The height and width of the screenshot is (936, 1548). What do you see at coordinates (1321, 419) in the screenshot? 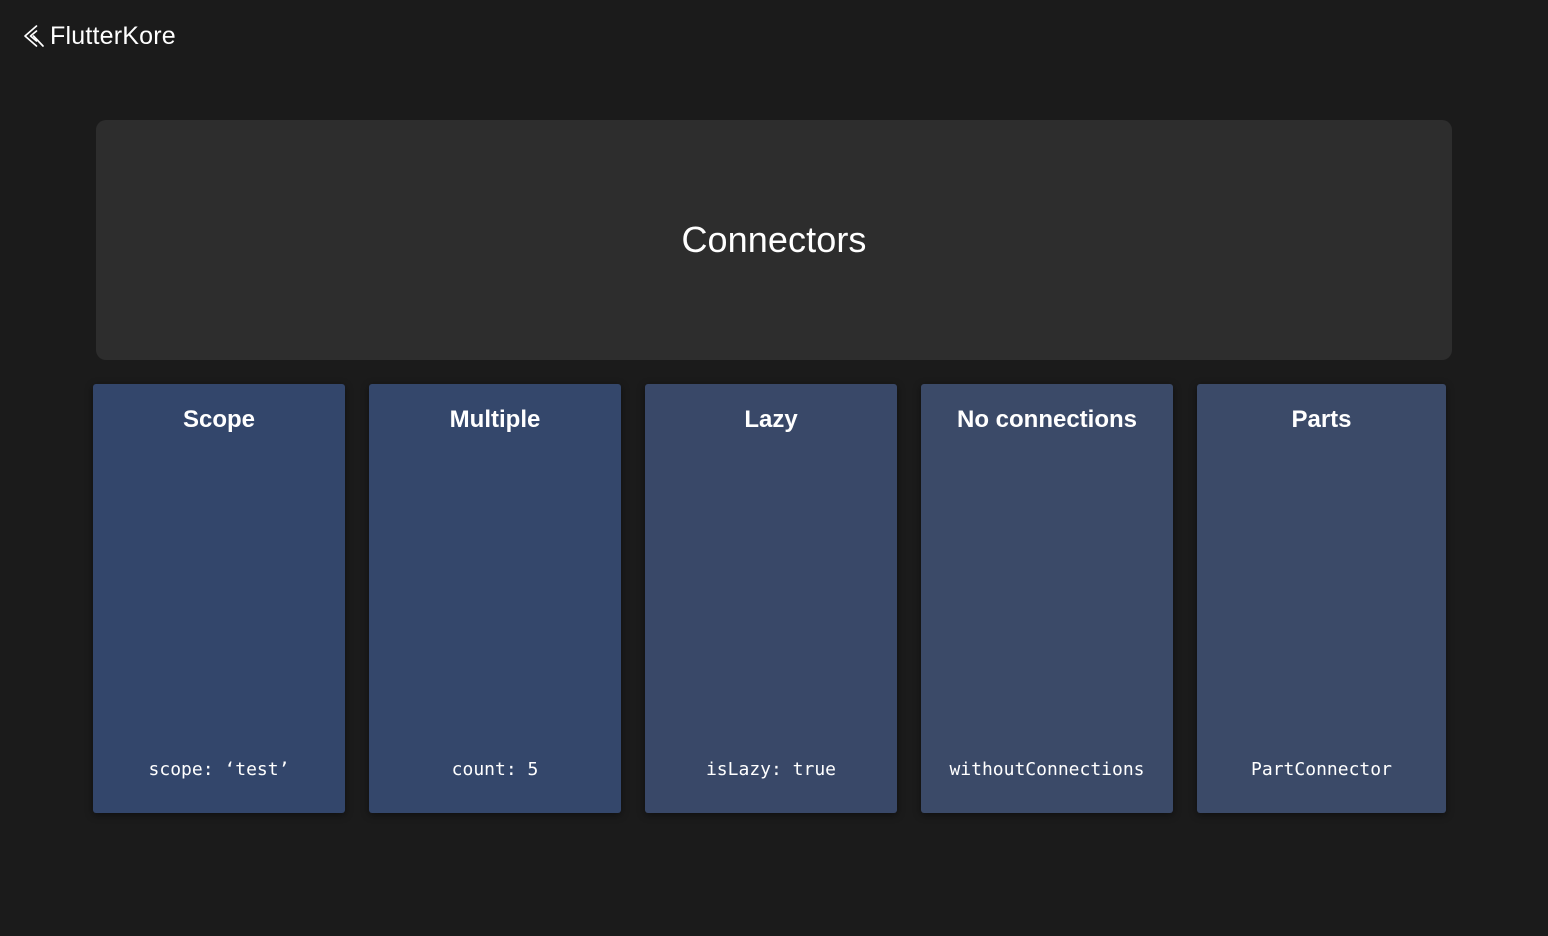
I see `card-title: Parts` at bounding box center [1321, 419].